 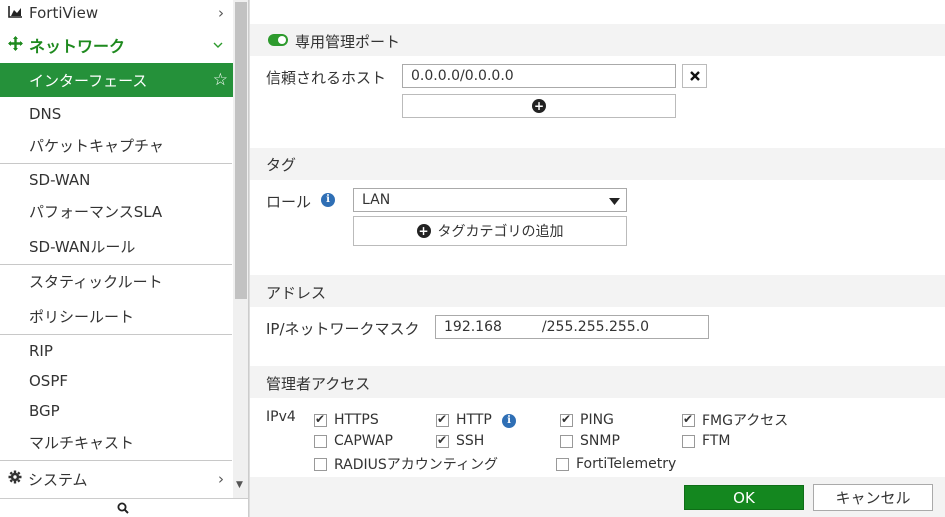 I want to click on sidebar-item-rip: RIP, so click(x=116, y=351).